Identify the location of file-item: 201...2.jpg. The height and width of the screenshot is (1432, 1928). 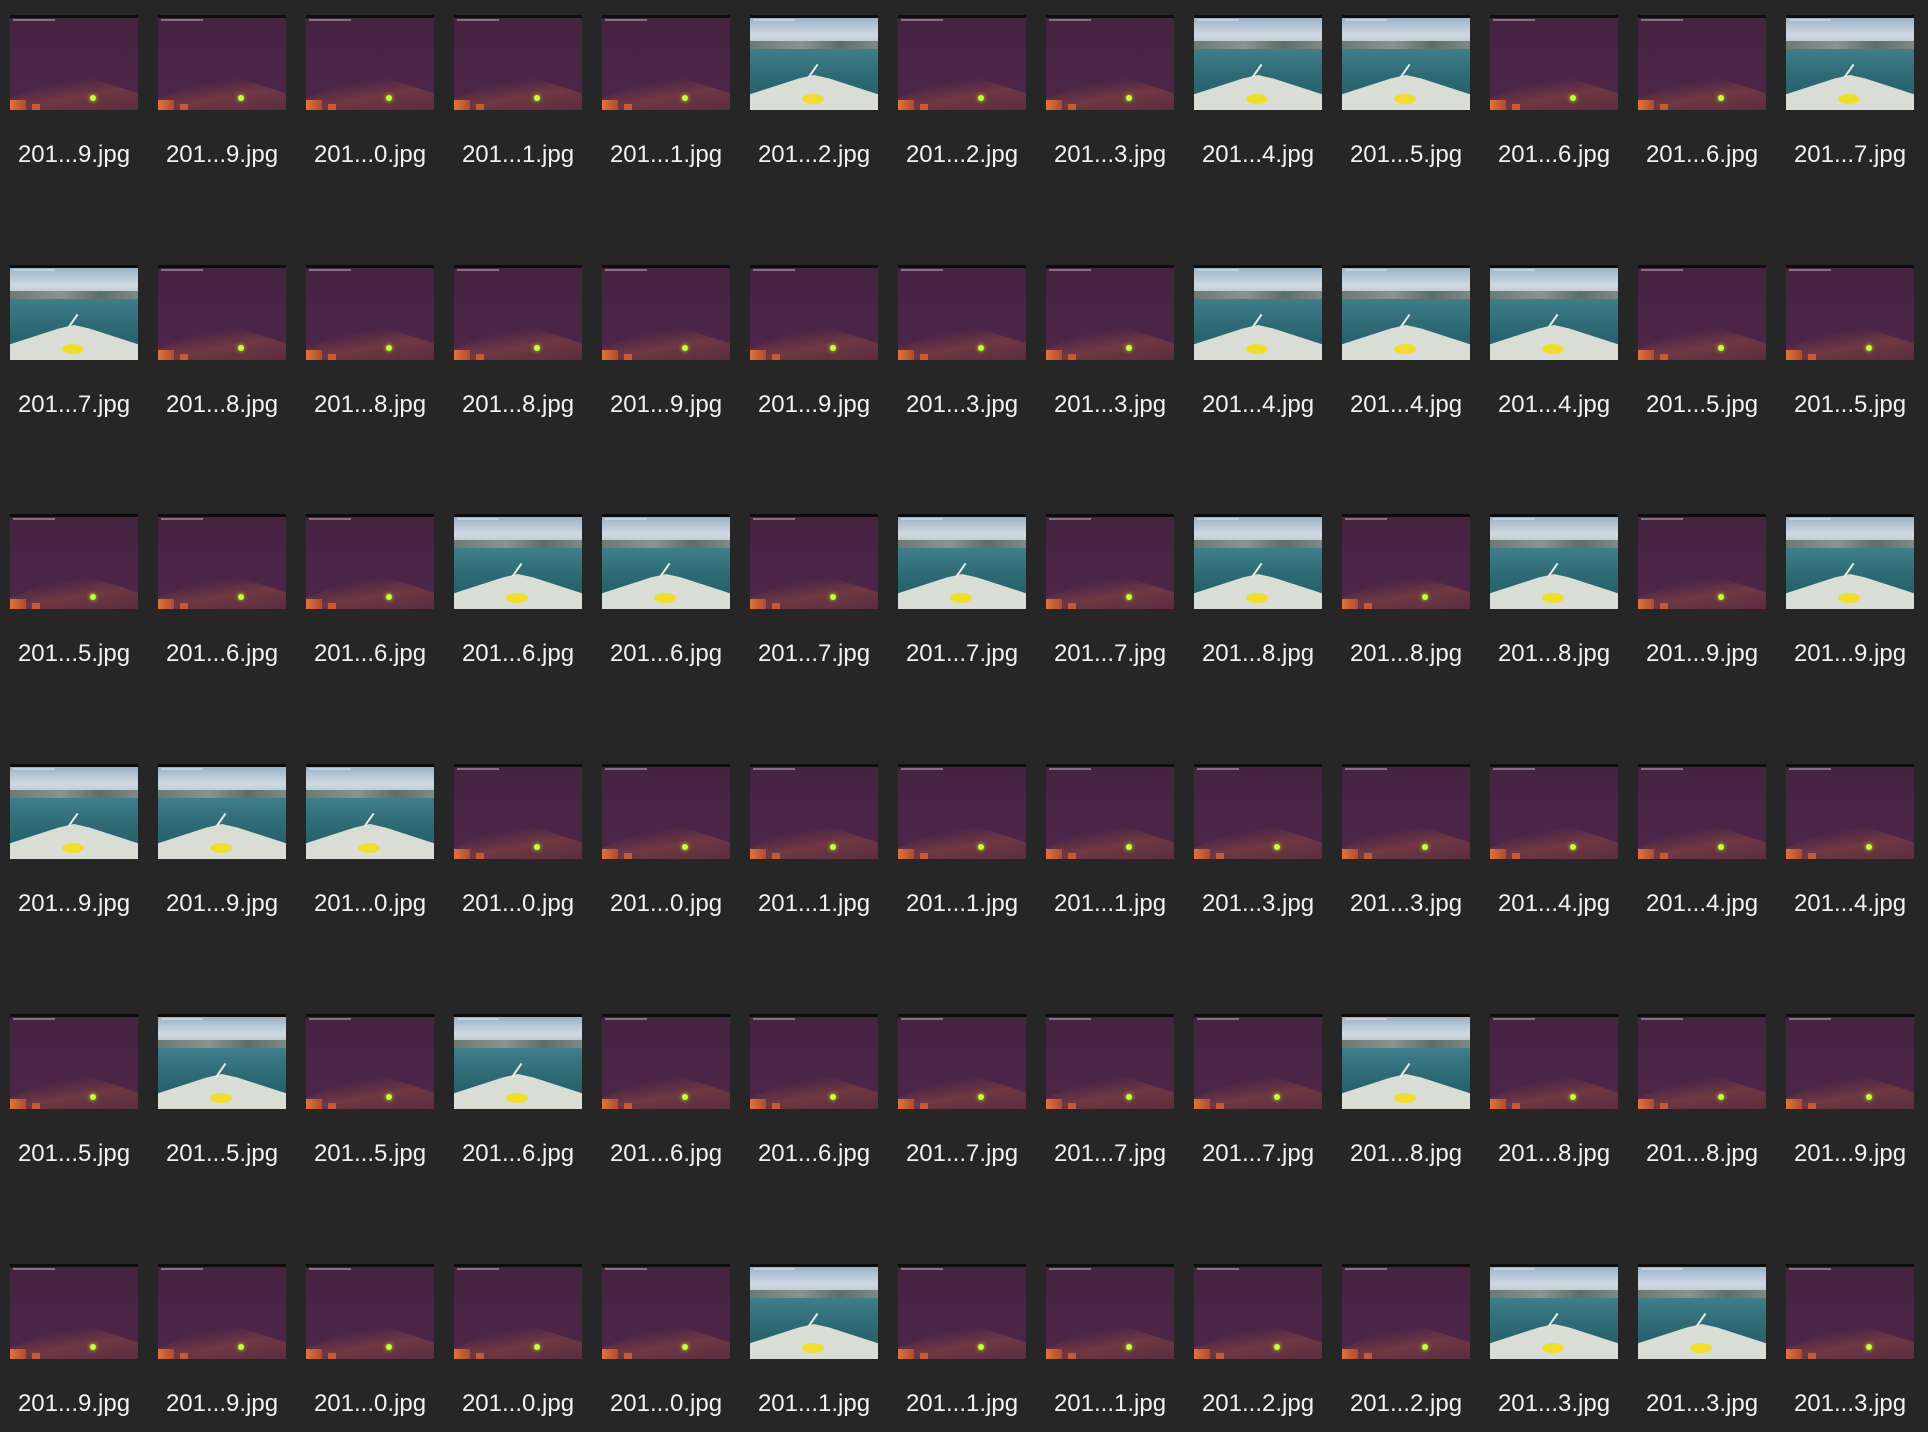
(814, 95).